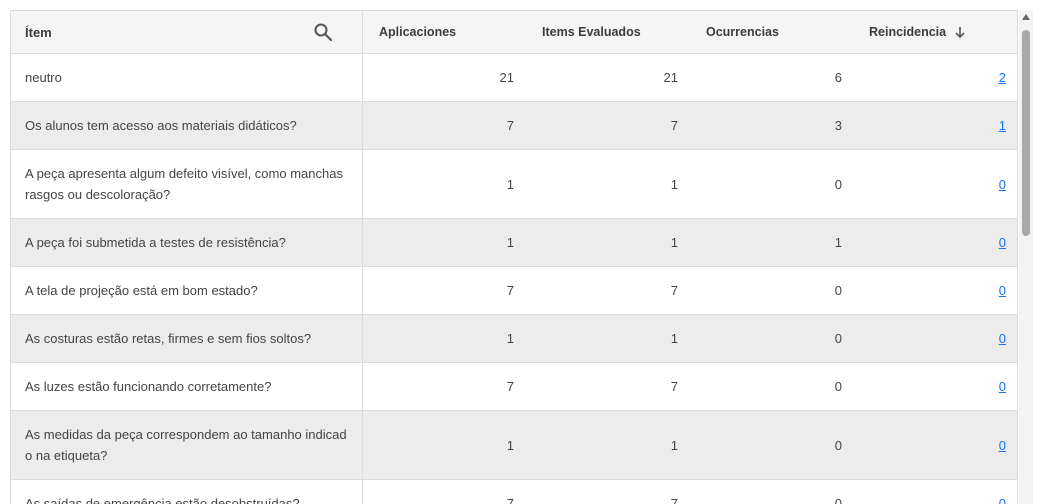  I want to click on item-cell: neutro, so click(187, 77).